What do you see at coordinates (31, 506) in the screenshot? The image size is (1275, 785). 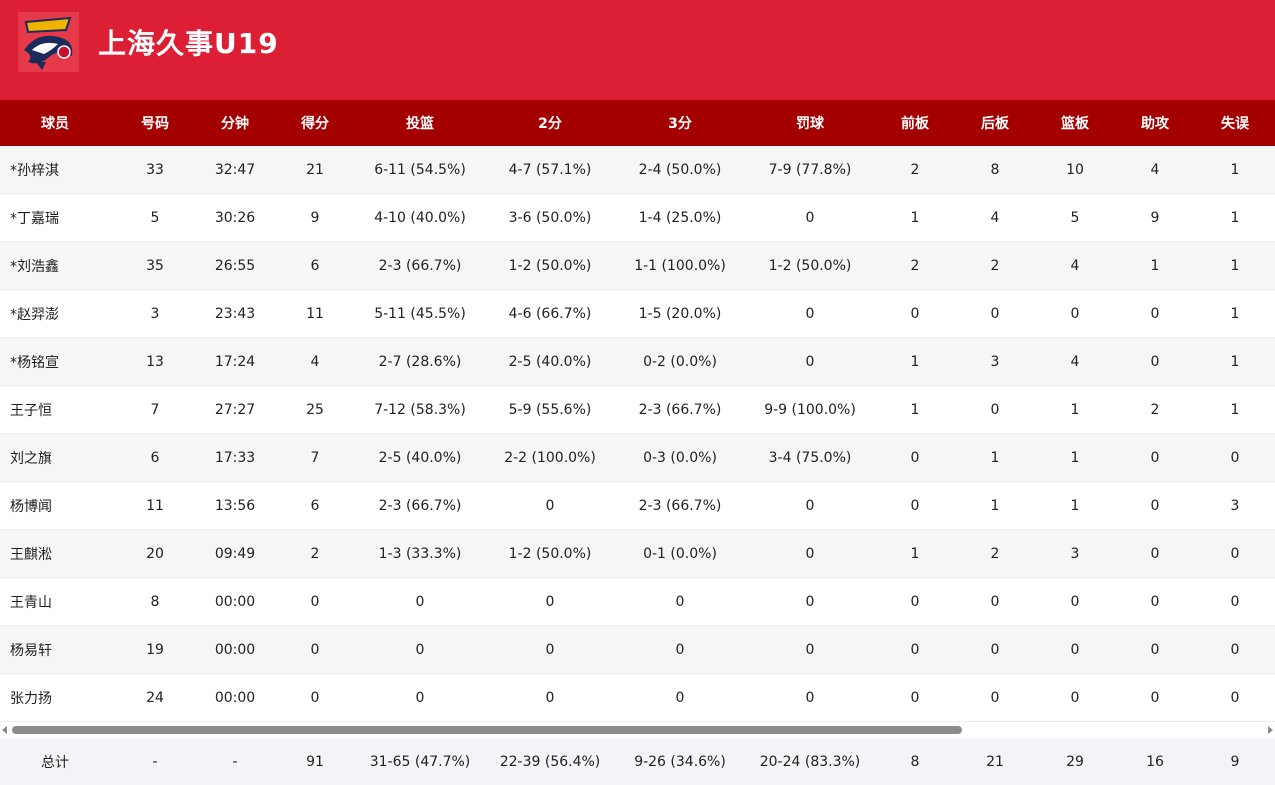 I see `player-name: 杨博闻` at bounding box center [31, 506].